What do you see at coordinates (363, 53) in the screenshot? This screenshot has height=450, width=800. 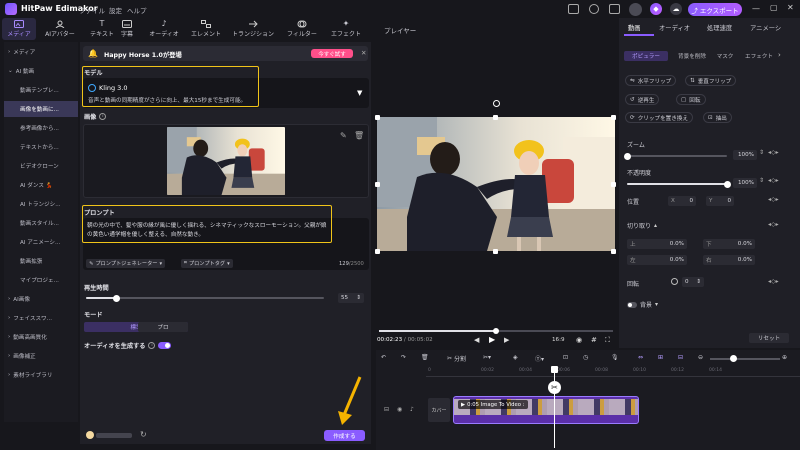 I see `banner-close-icon: ✕` at bounding box center [363, 53].